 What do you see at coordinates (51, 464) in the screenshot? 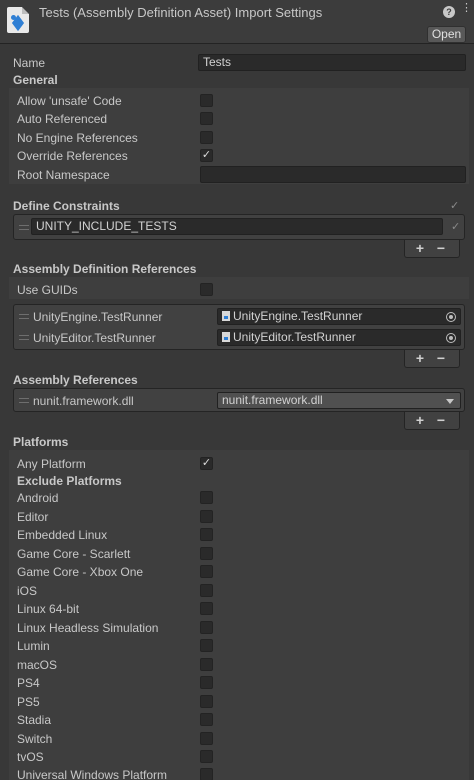
I see `any-platform-label: Any Platform` at bounding box center [51, 464].